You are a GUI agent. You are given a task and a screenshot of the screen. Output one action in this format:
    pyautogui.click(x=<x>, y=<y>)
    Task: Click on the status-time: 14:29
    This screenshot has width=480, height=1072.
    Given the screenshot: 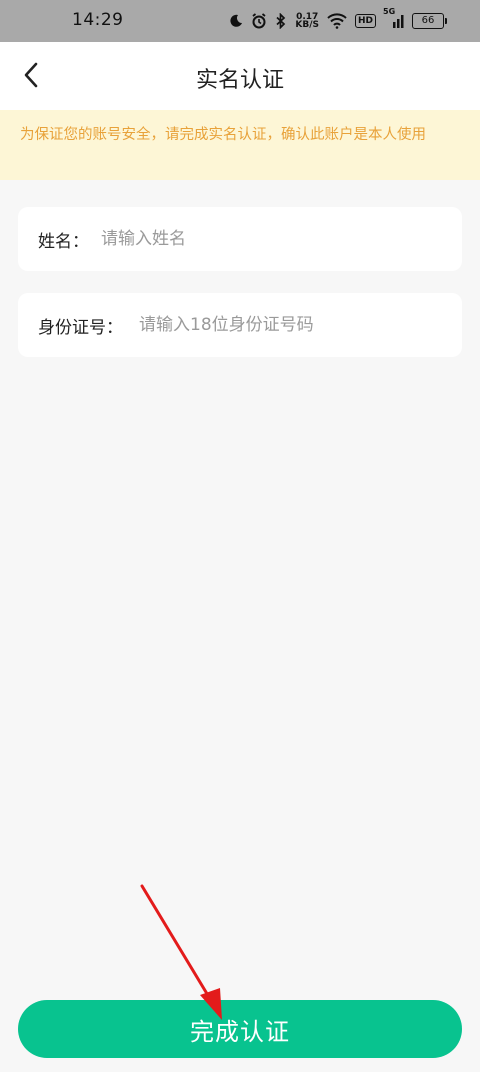 What is the action you would take?
    pyautogui.click(x=98, y=20)
    